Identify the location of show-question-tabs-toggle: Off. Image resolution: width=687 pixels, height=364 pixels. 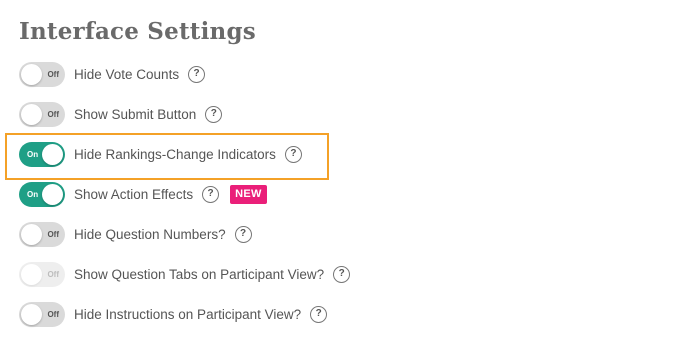
(42, 274).